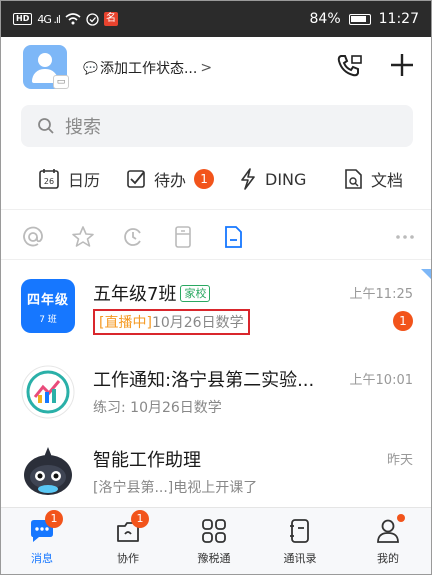 Image resolution: width=432 pixels, height=575 pixels. What do you see at coordinates (54, 519) in the screenshot?
I see `messages-badge: 1` at bounding box center [54, 519].